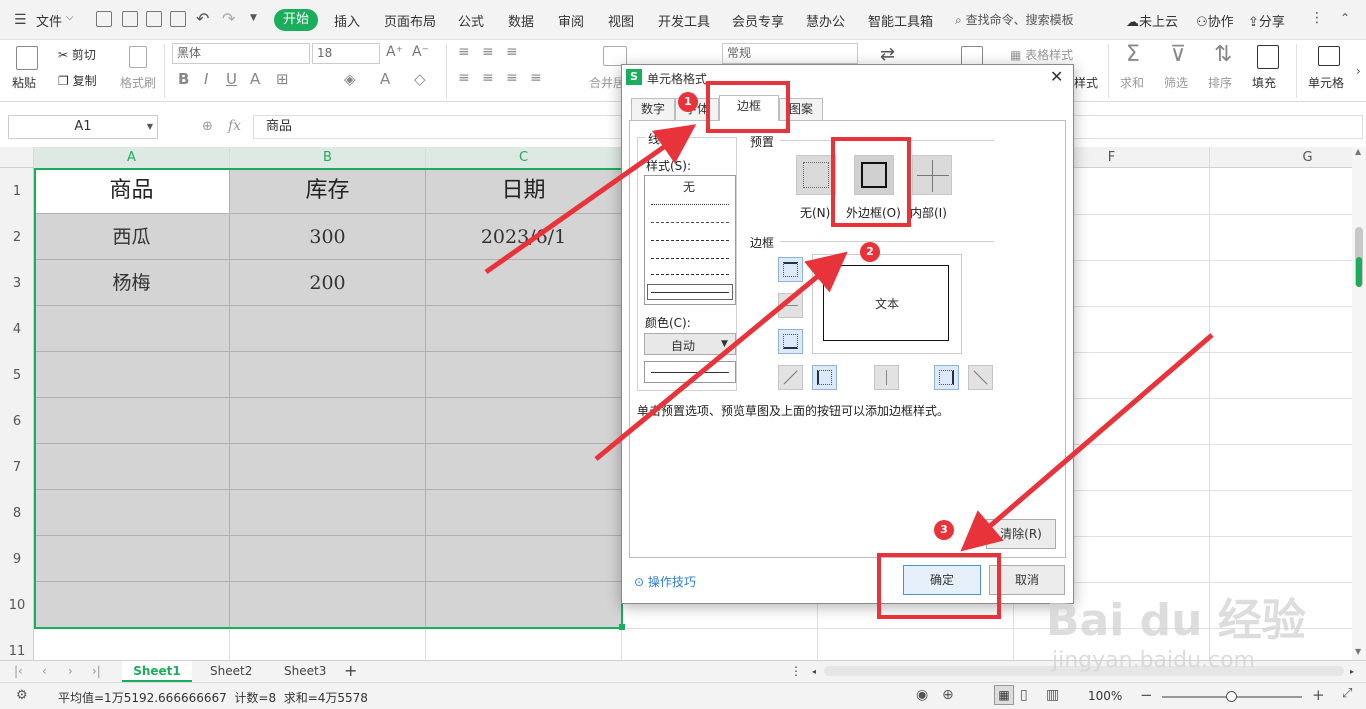 Image resolution: width=1366 pixels, height=709 pixels. Describe the element at coordinates (20, 20) in the screenshot. I see `hamburger-icon: ☰` at that location.